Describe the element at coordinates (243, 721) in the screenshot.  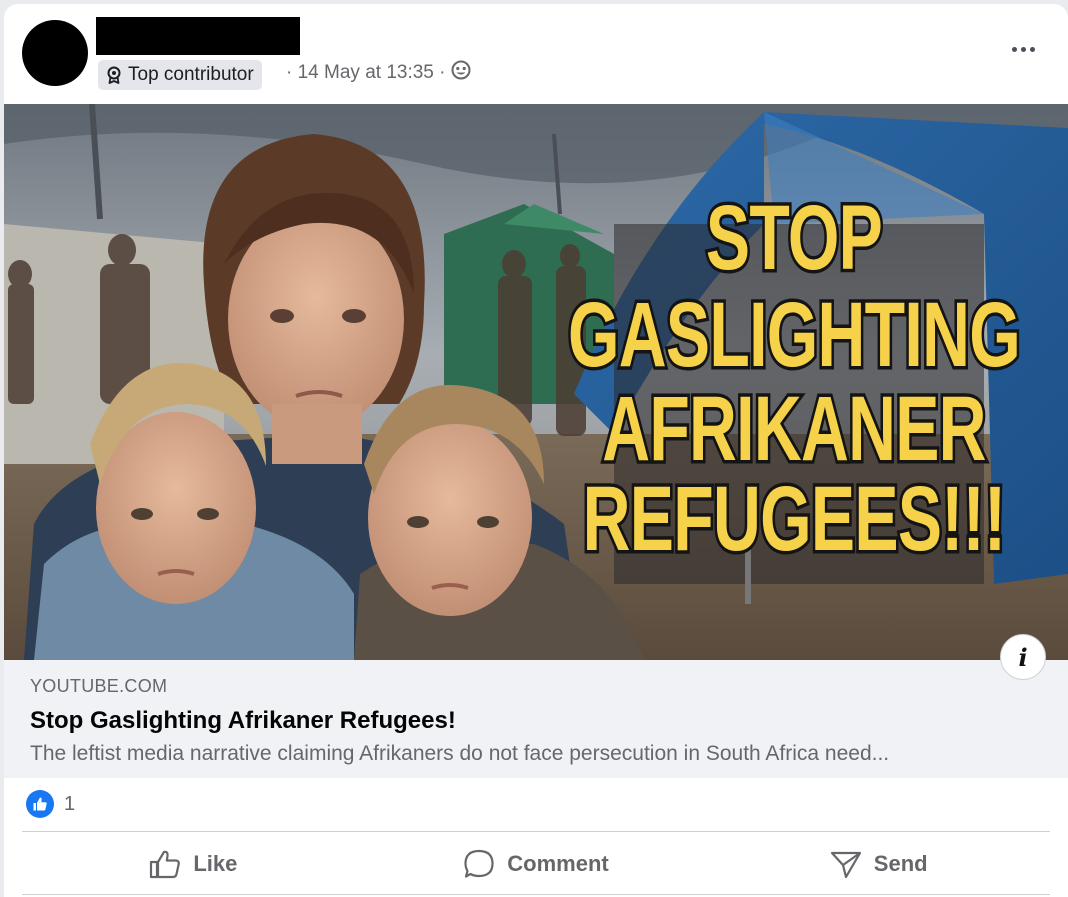
I see `link-title: Stop Gaslighting Afrikaner Refugees!` at that location.